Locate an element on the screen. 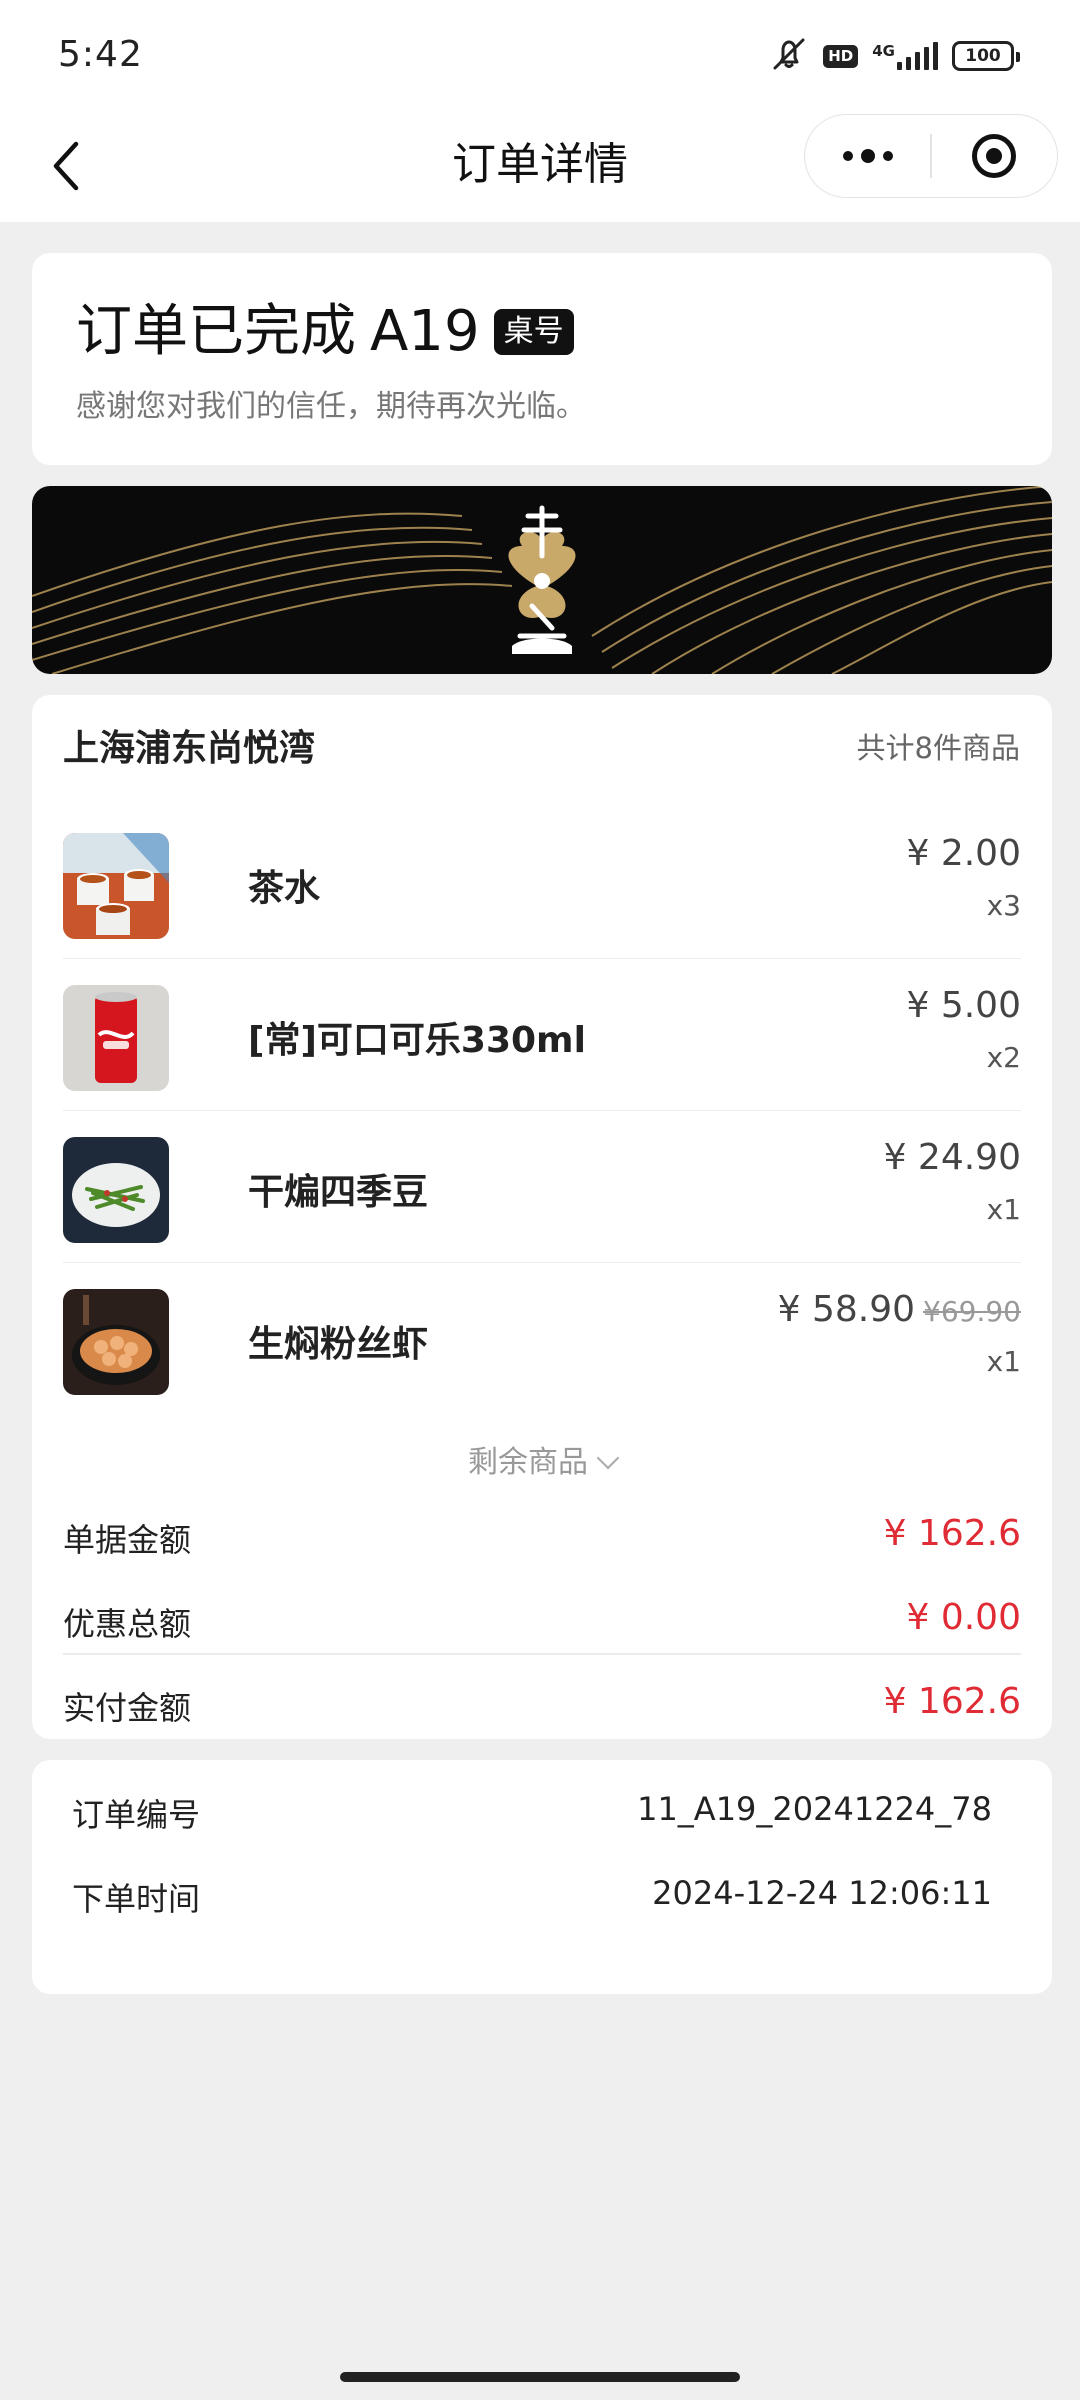  item-price-value: ¥ 24.90 is located at coordinates (952, 1157).